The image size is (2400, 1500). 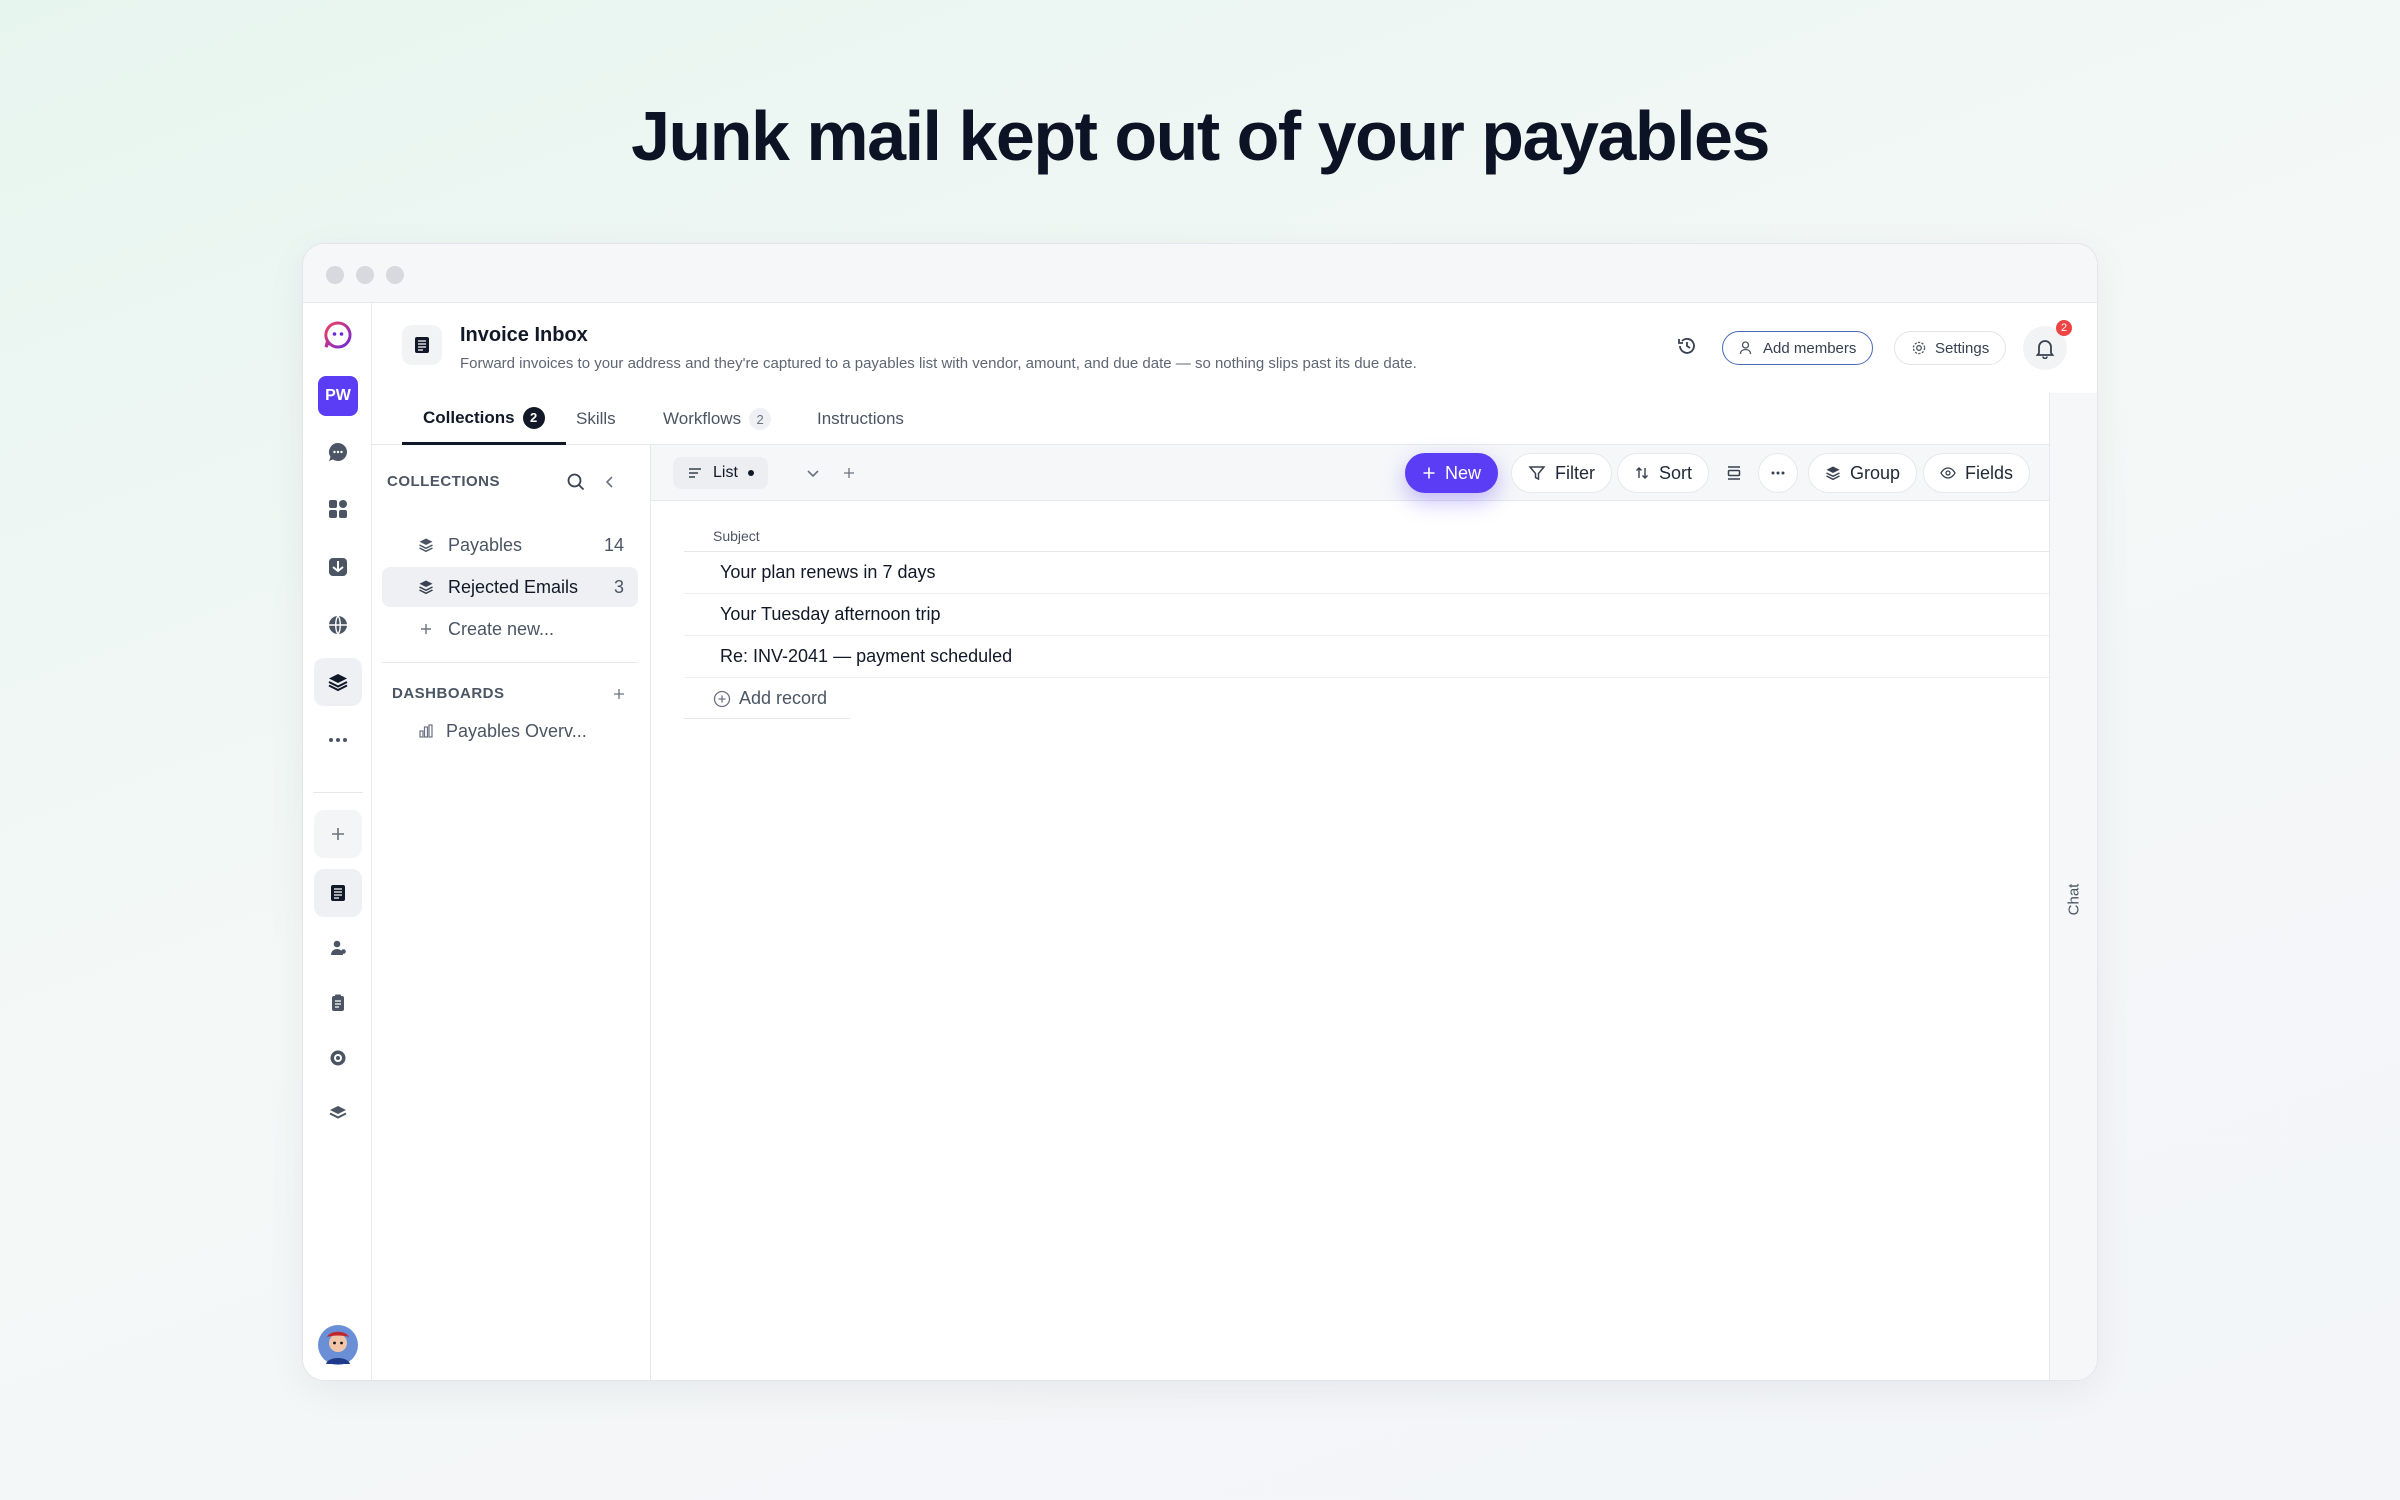 What do you see at coordinates (524, 335) in the screenshot?
I see `app-title: Invoice Inbox` at bounding box center [524, 335].